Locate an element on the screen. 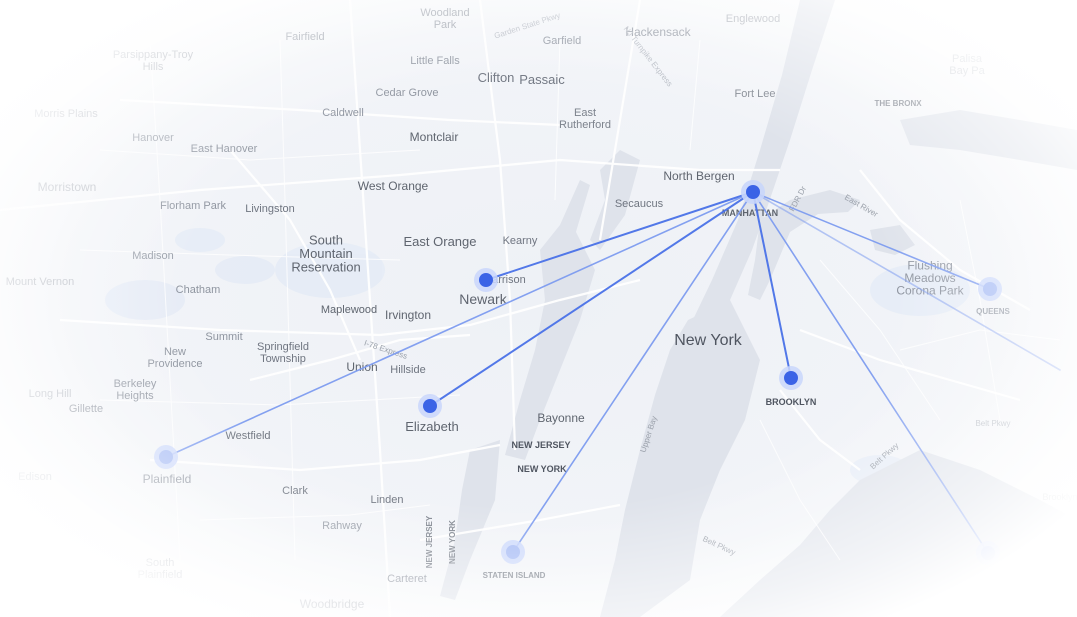  place-label-morris-plains: Morris Plains is located at coordinates (66, 114).